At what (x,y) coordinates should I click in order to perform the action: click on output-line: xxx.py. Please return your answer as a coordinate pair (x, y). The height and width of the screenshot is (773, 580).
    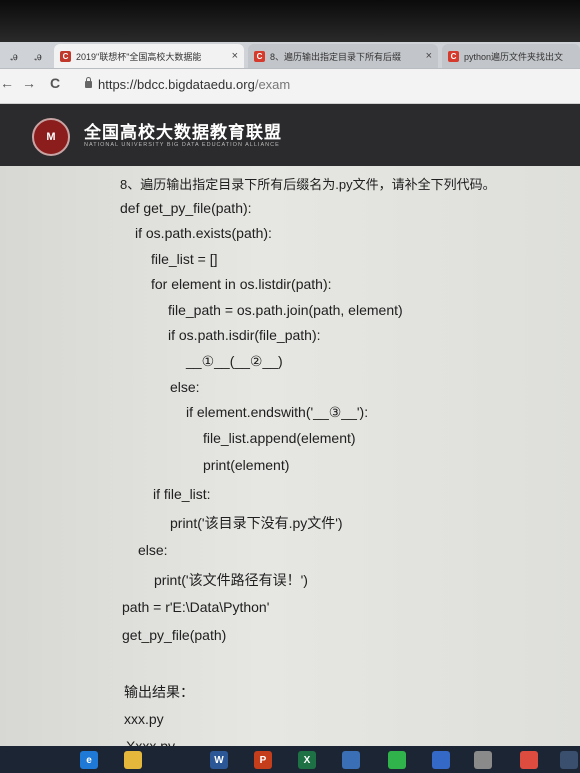
    Looking at the image, I should click on (144, 719).